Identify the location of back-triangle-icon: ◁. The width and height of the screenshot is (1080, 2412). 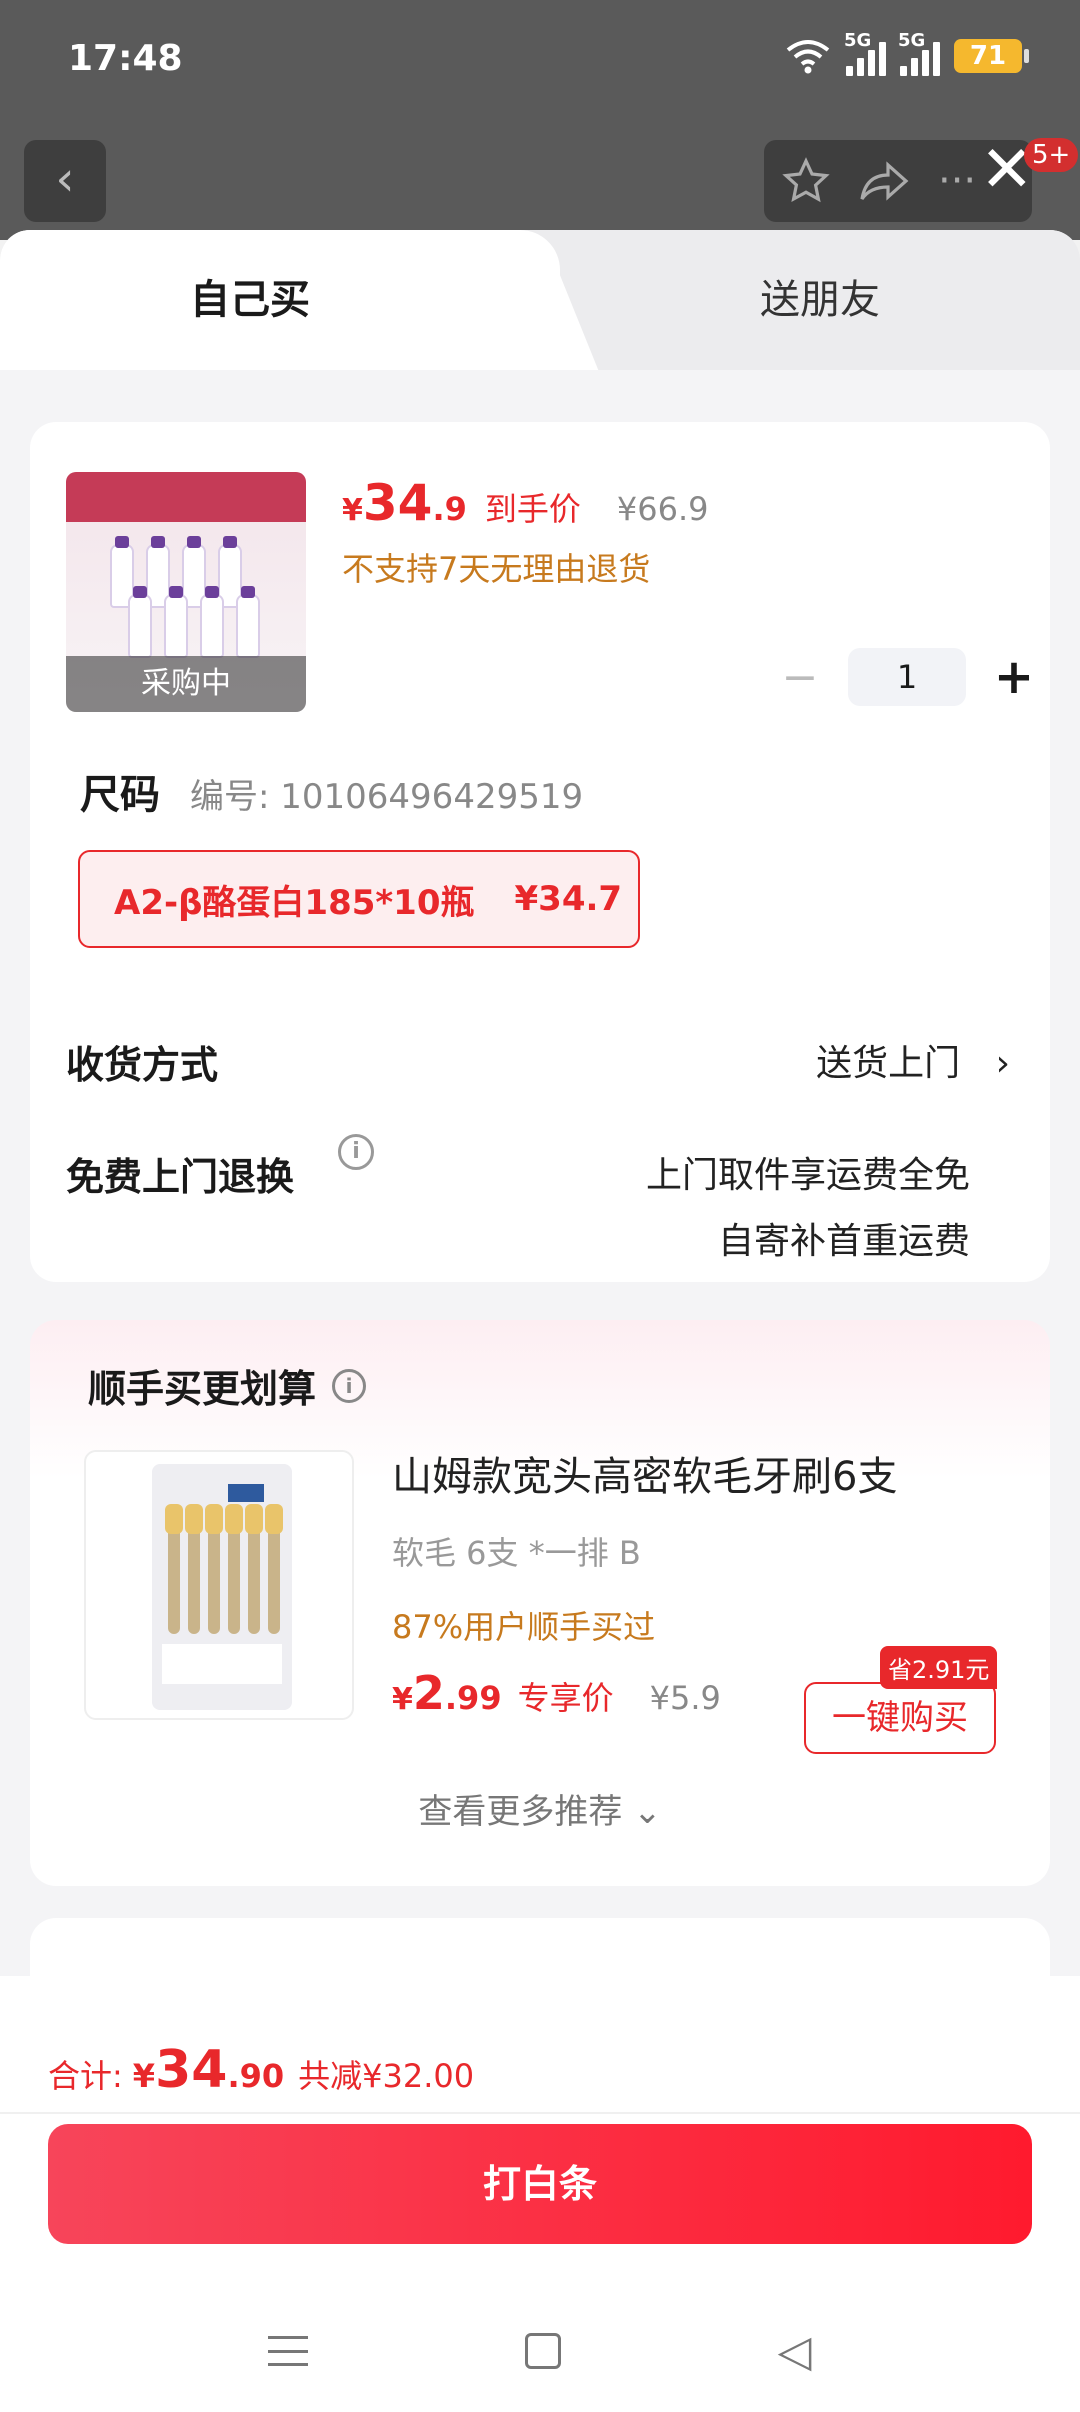
(795, 2351).